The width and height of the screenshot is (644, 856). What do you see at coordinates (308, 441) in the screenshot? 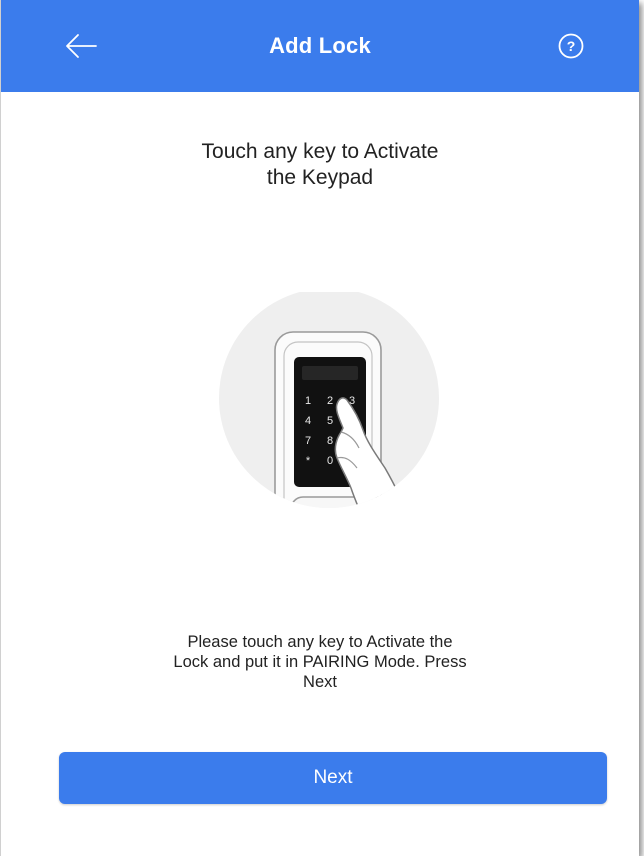
I see `keypad-key: 7` at bounding box center [308, 441].